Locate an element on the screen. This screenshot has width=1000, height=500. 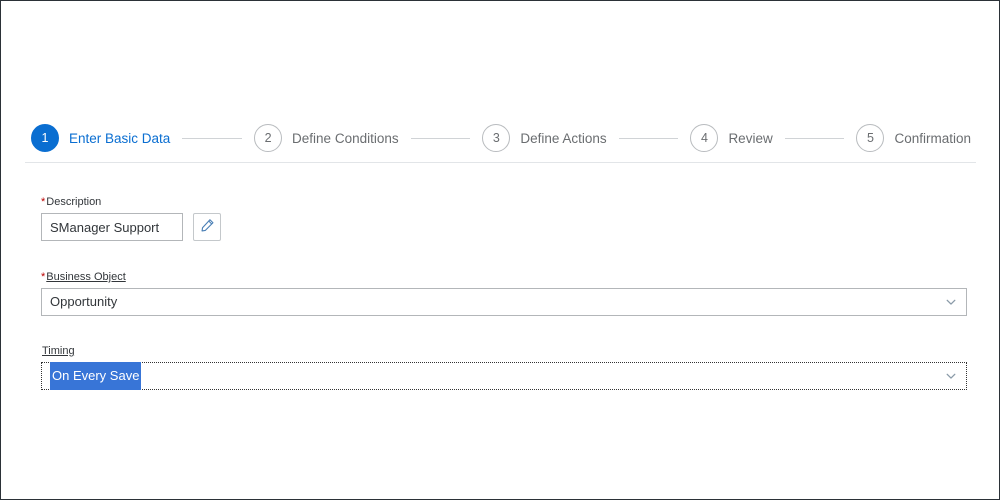
timing-select: On Every Save is located at coordinates (504, 376).